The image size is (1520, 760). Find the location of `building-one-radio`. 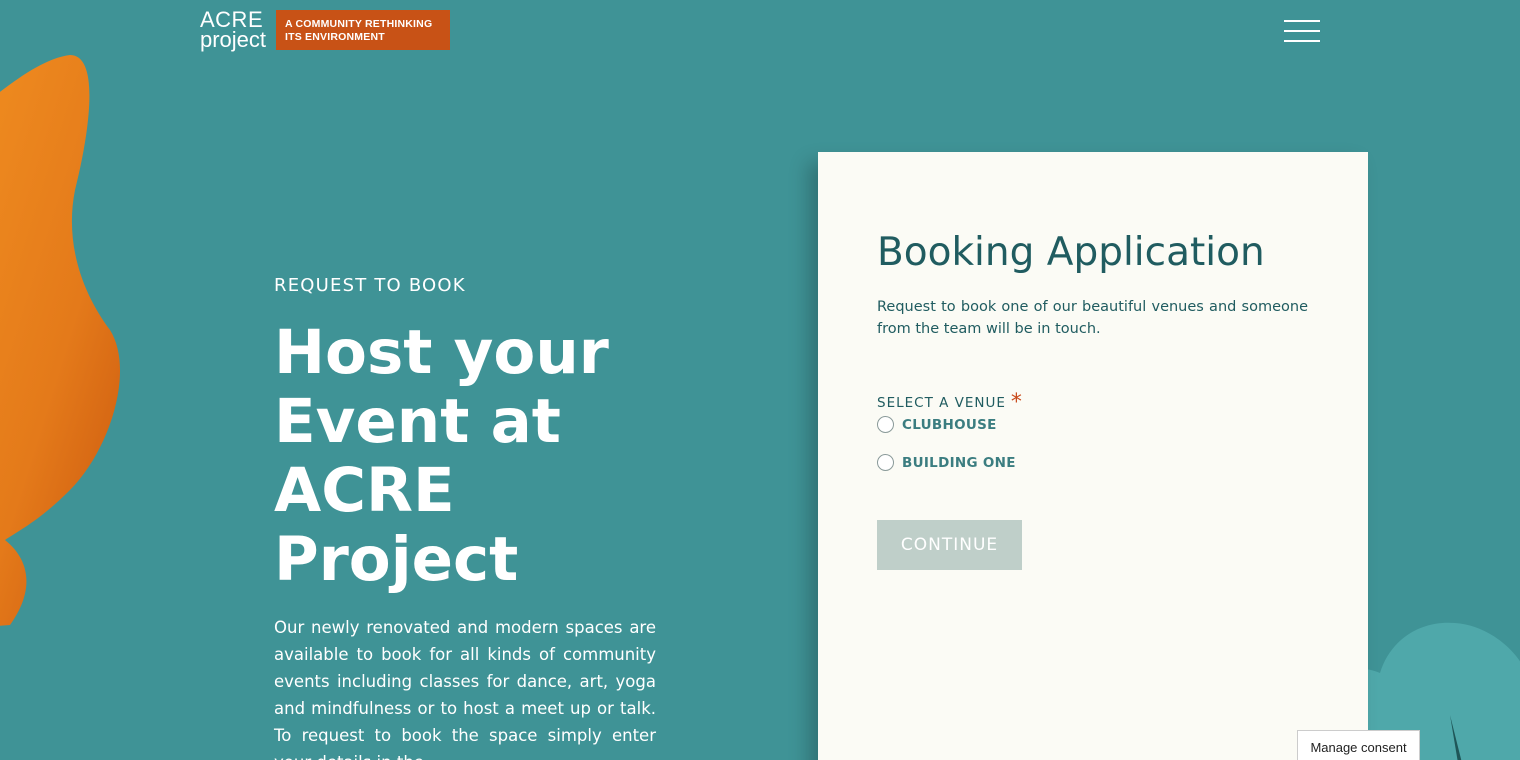

building-one-radio is located at coordinates (885, 462).